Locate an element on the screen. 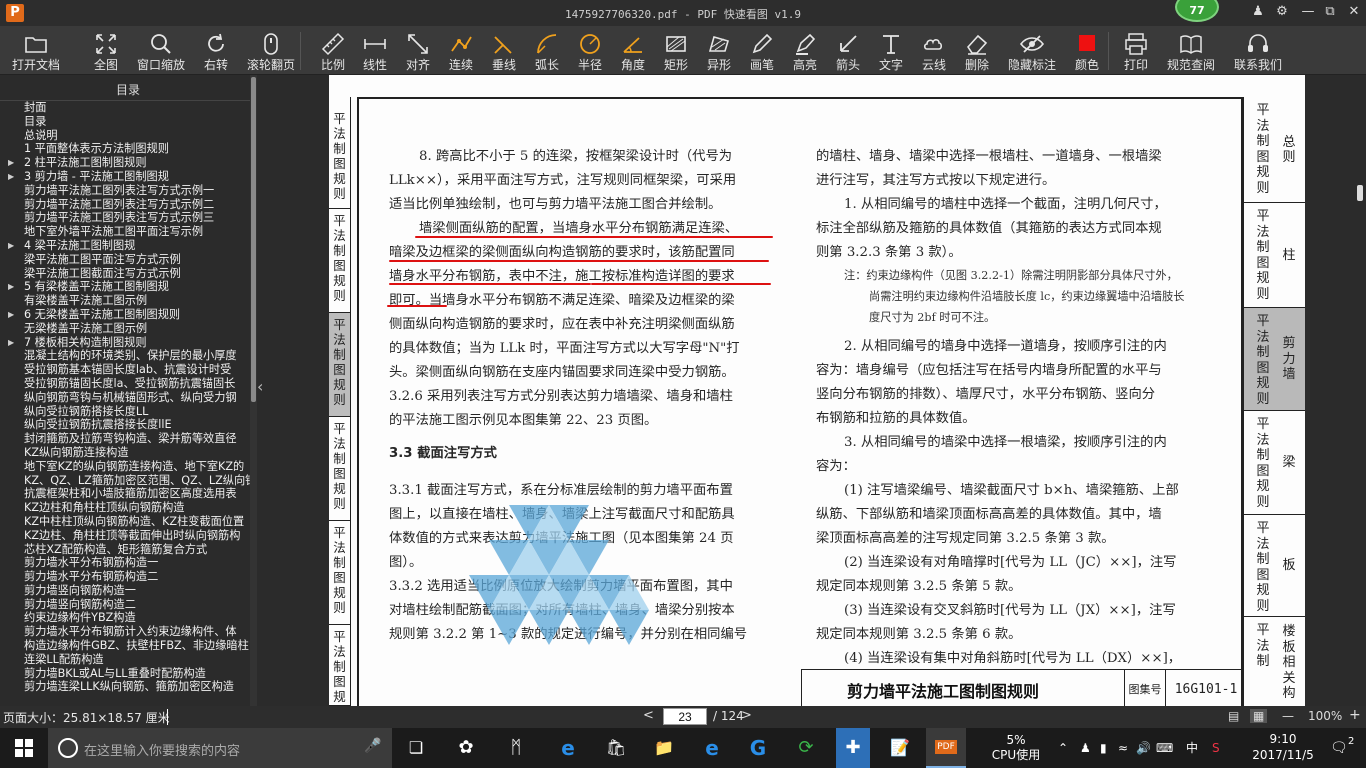 The image size is (1366, 768). toolbar-print-button: 打印 is located at coordinates (1136, 50).